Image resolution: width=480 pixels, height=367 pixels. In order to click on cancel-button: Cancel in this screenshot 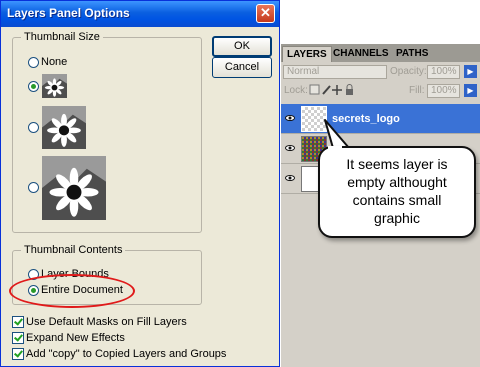, I will do `click(242, 67)`.